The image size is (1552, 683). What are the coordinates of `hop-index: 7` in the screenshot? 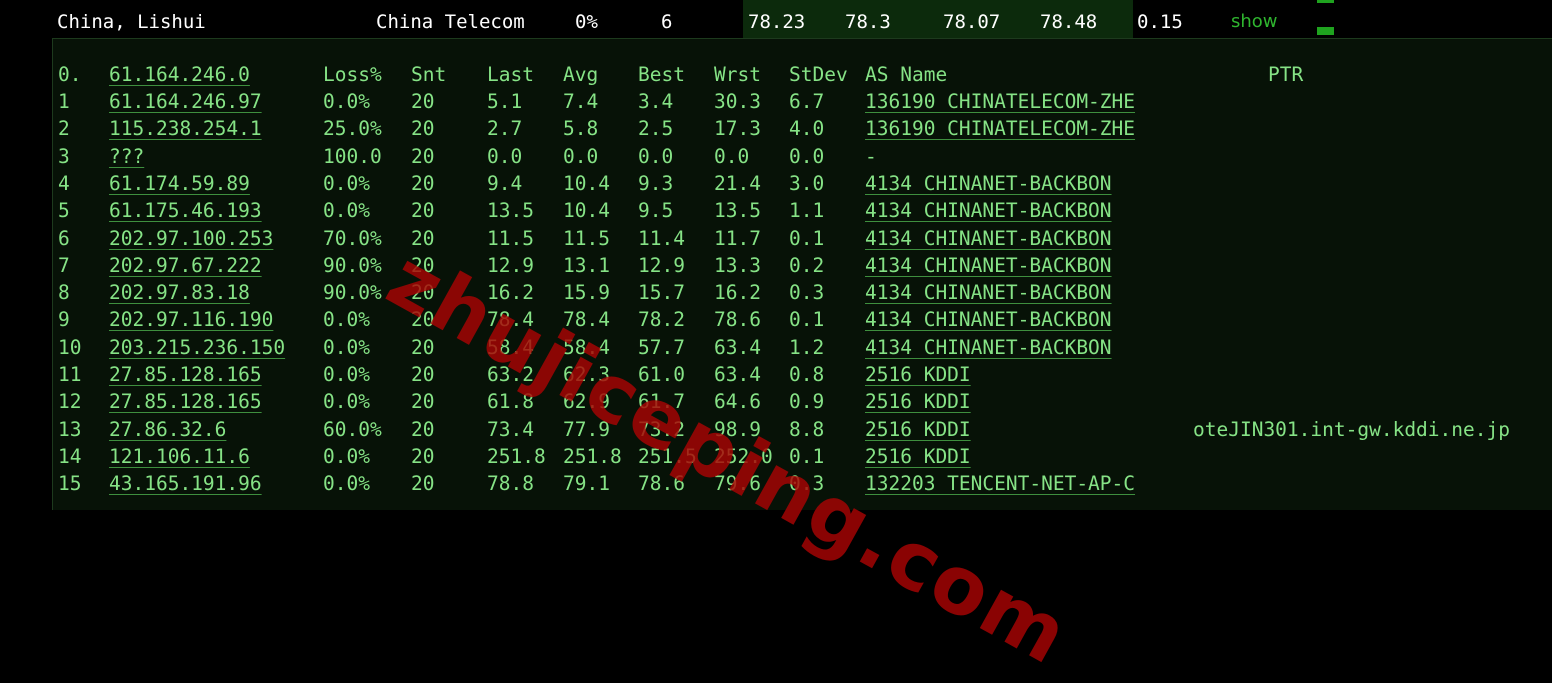 It's located at (64, 265).